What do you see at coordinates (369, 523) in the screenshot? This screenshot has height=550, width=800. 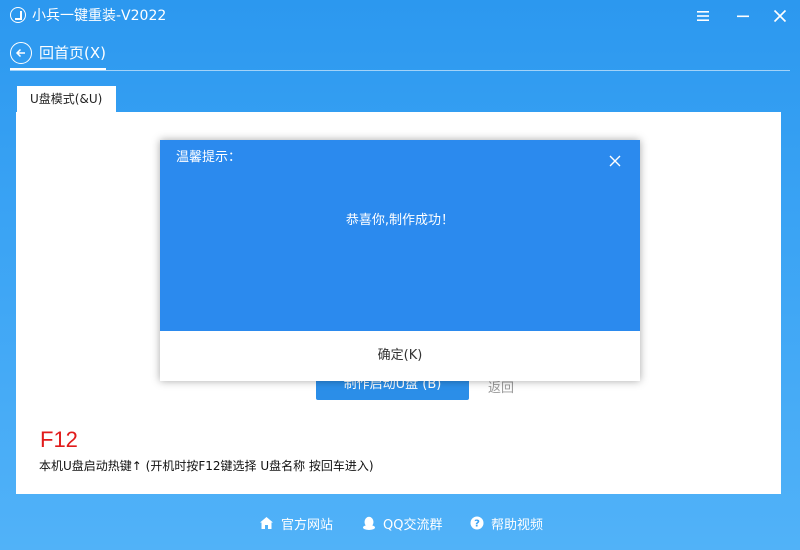 I see `qq-penguin-icon` at bounding box center [369, 523].